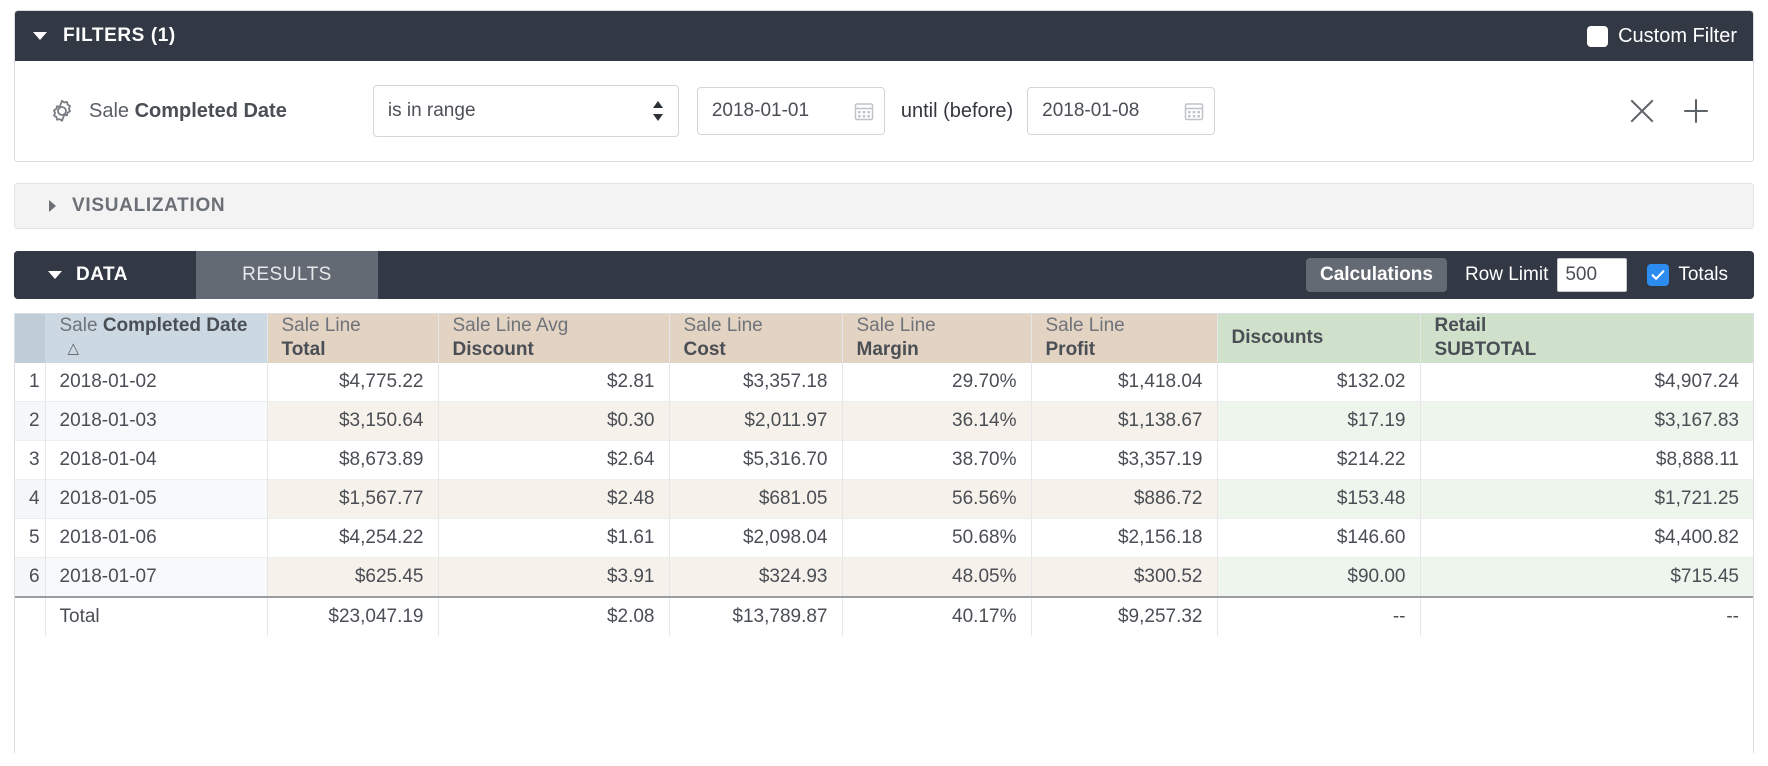 The width and height of the screenshot is (1768, 766). What do you see at coordinates (1642, 111) in the screenshot?
I see `close-icon` at bounding box center [1642, 111].